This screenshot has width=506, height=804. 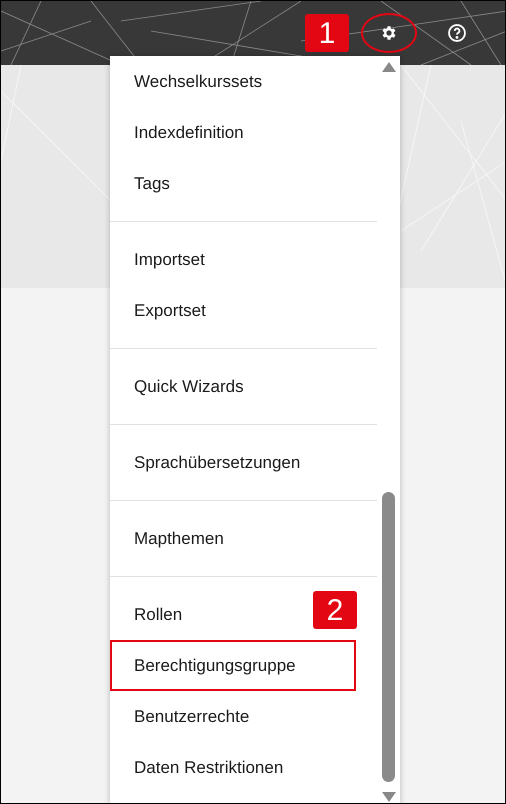 I want to click on menu-item: Wechselkurssets, so click(x=208, y=81).